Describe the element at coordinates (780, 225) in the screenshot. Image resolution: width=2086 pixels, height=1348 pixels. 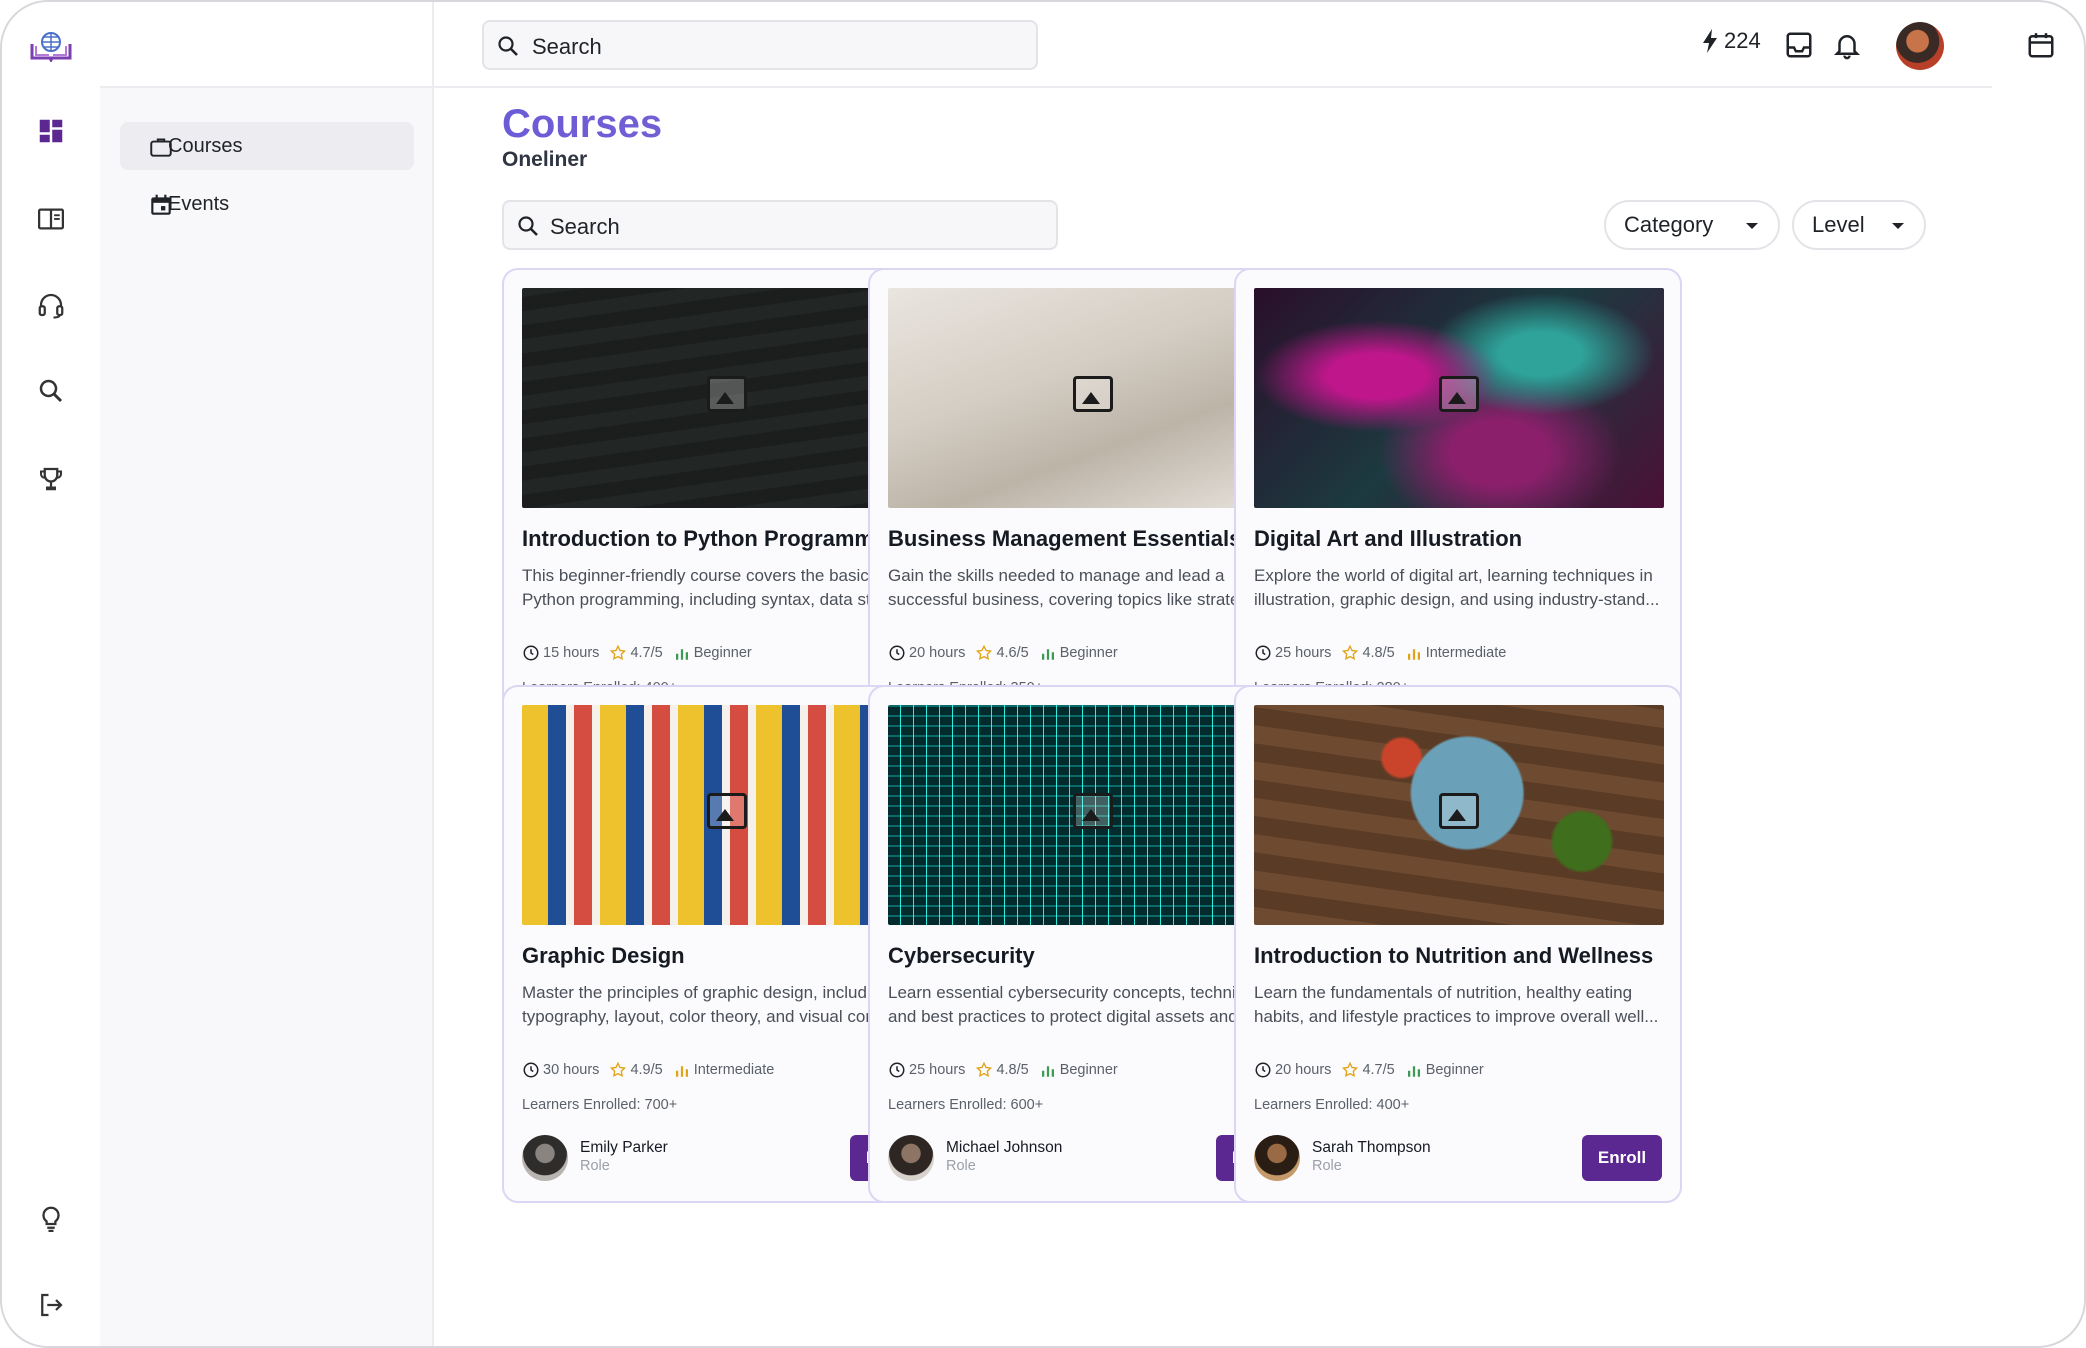
I see `course-search-input: Search` at that location.